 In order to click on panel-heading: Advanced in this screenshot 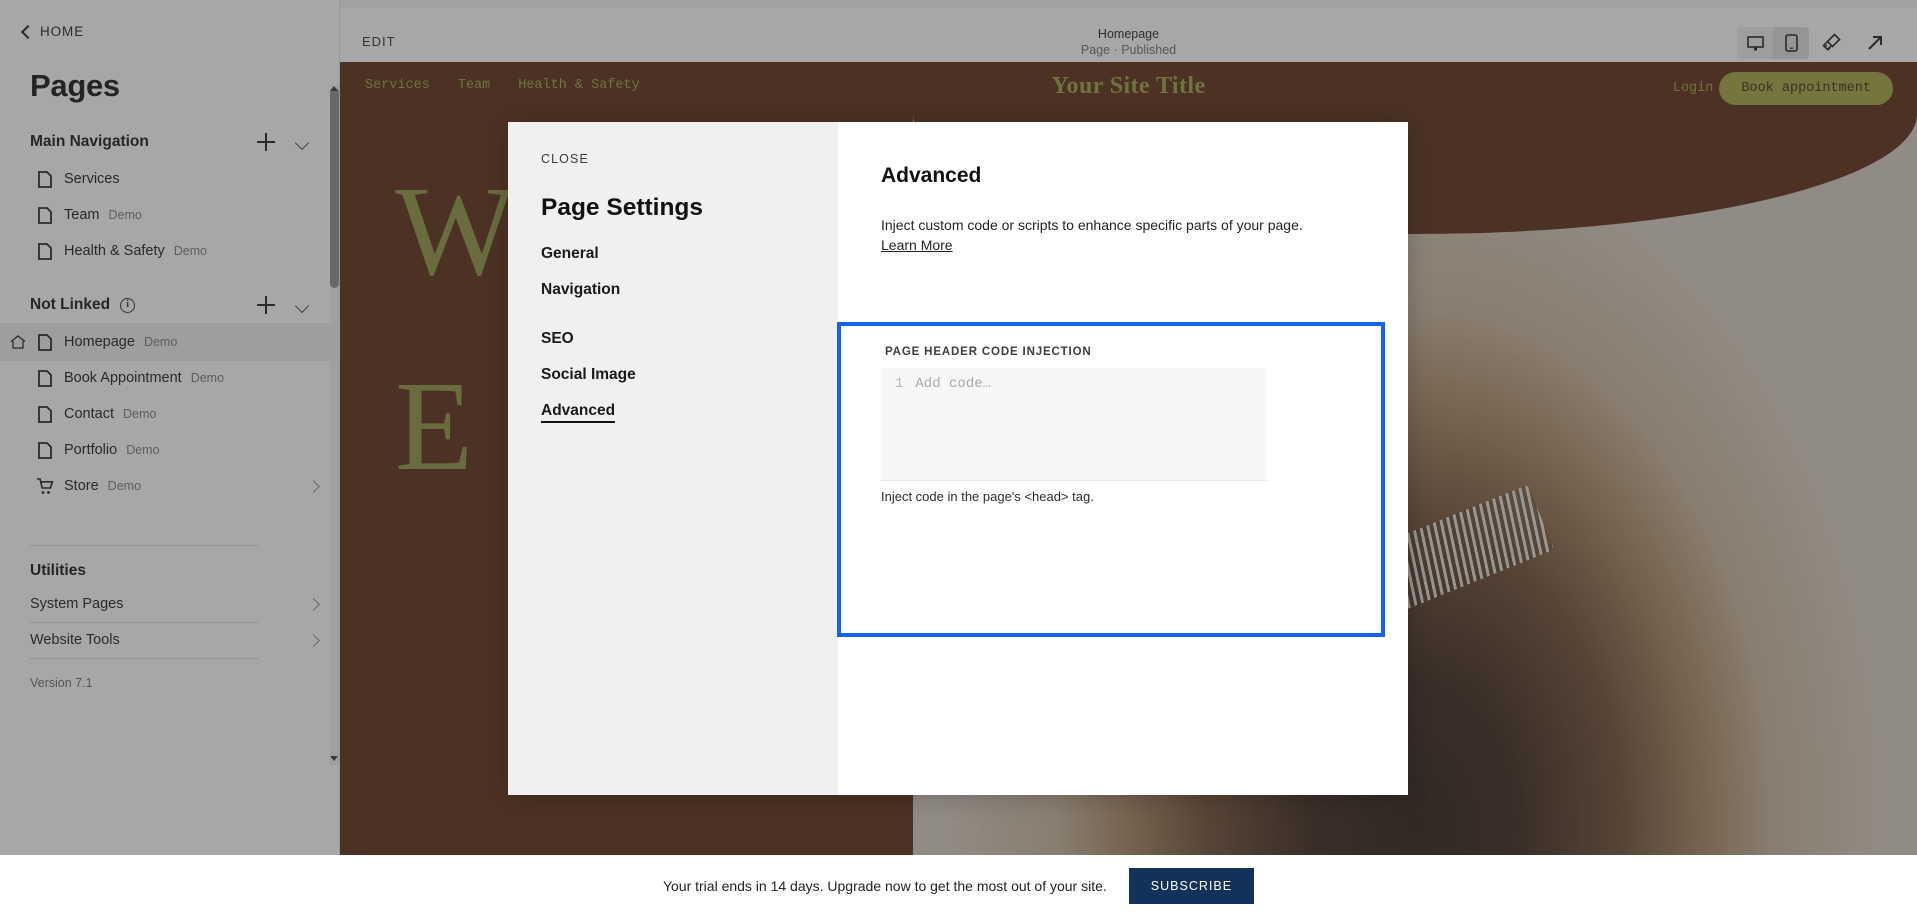, I will do `click(931, 175)`.